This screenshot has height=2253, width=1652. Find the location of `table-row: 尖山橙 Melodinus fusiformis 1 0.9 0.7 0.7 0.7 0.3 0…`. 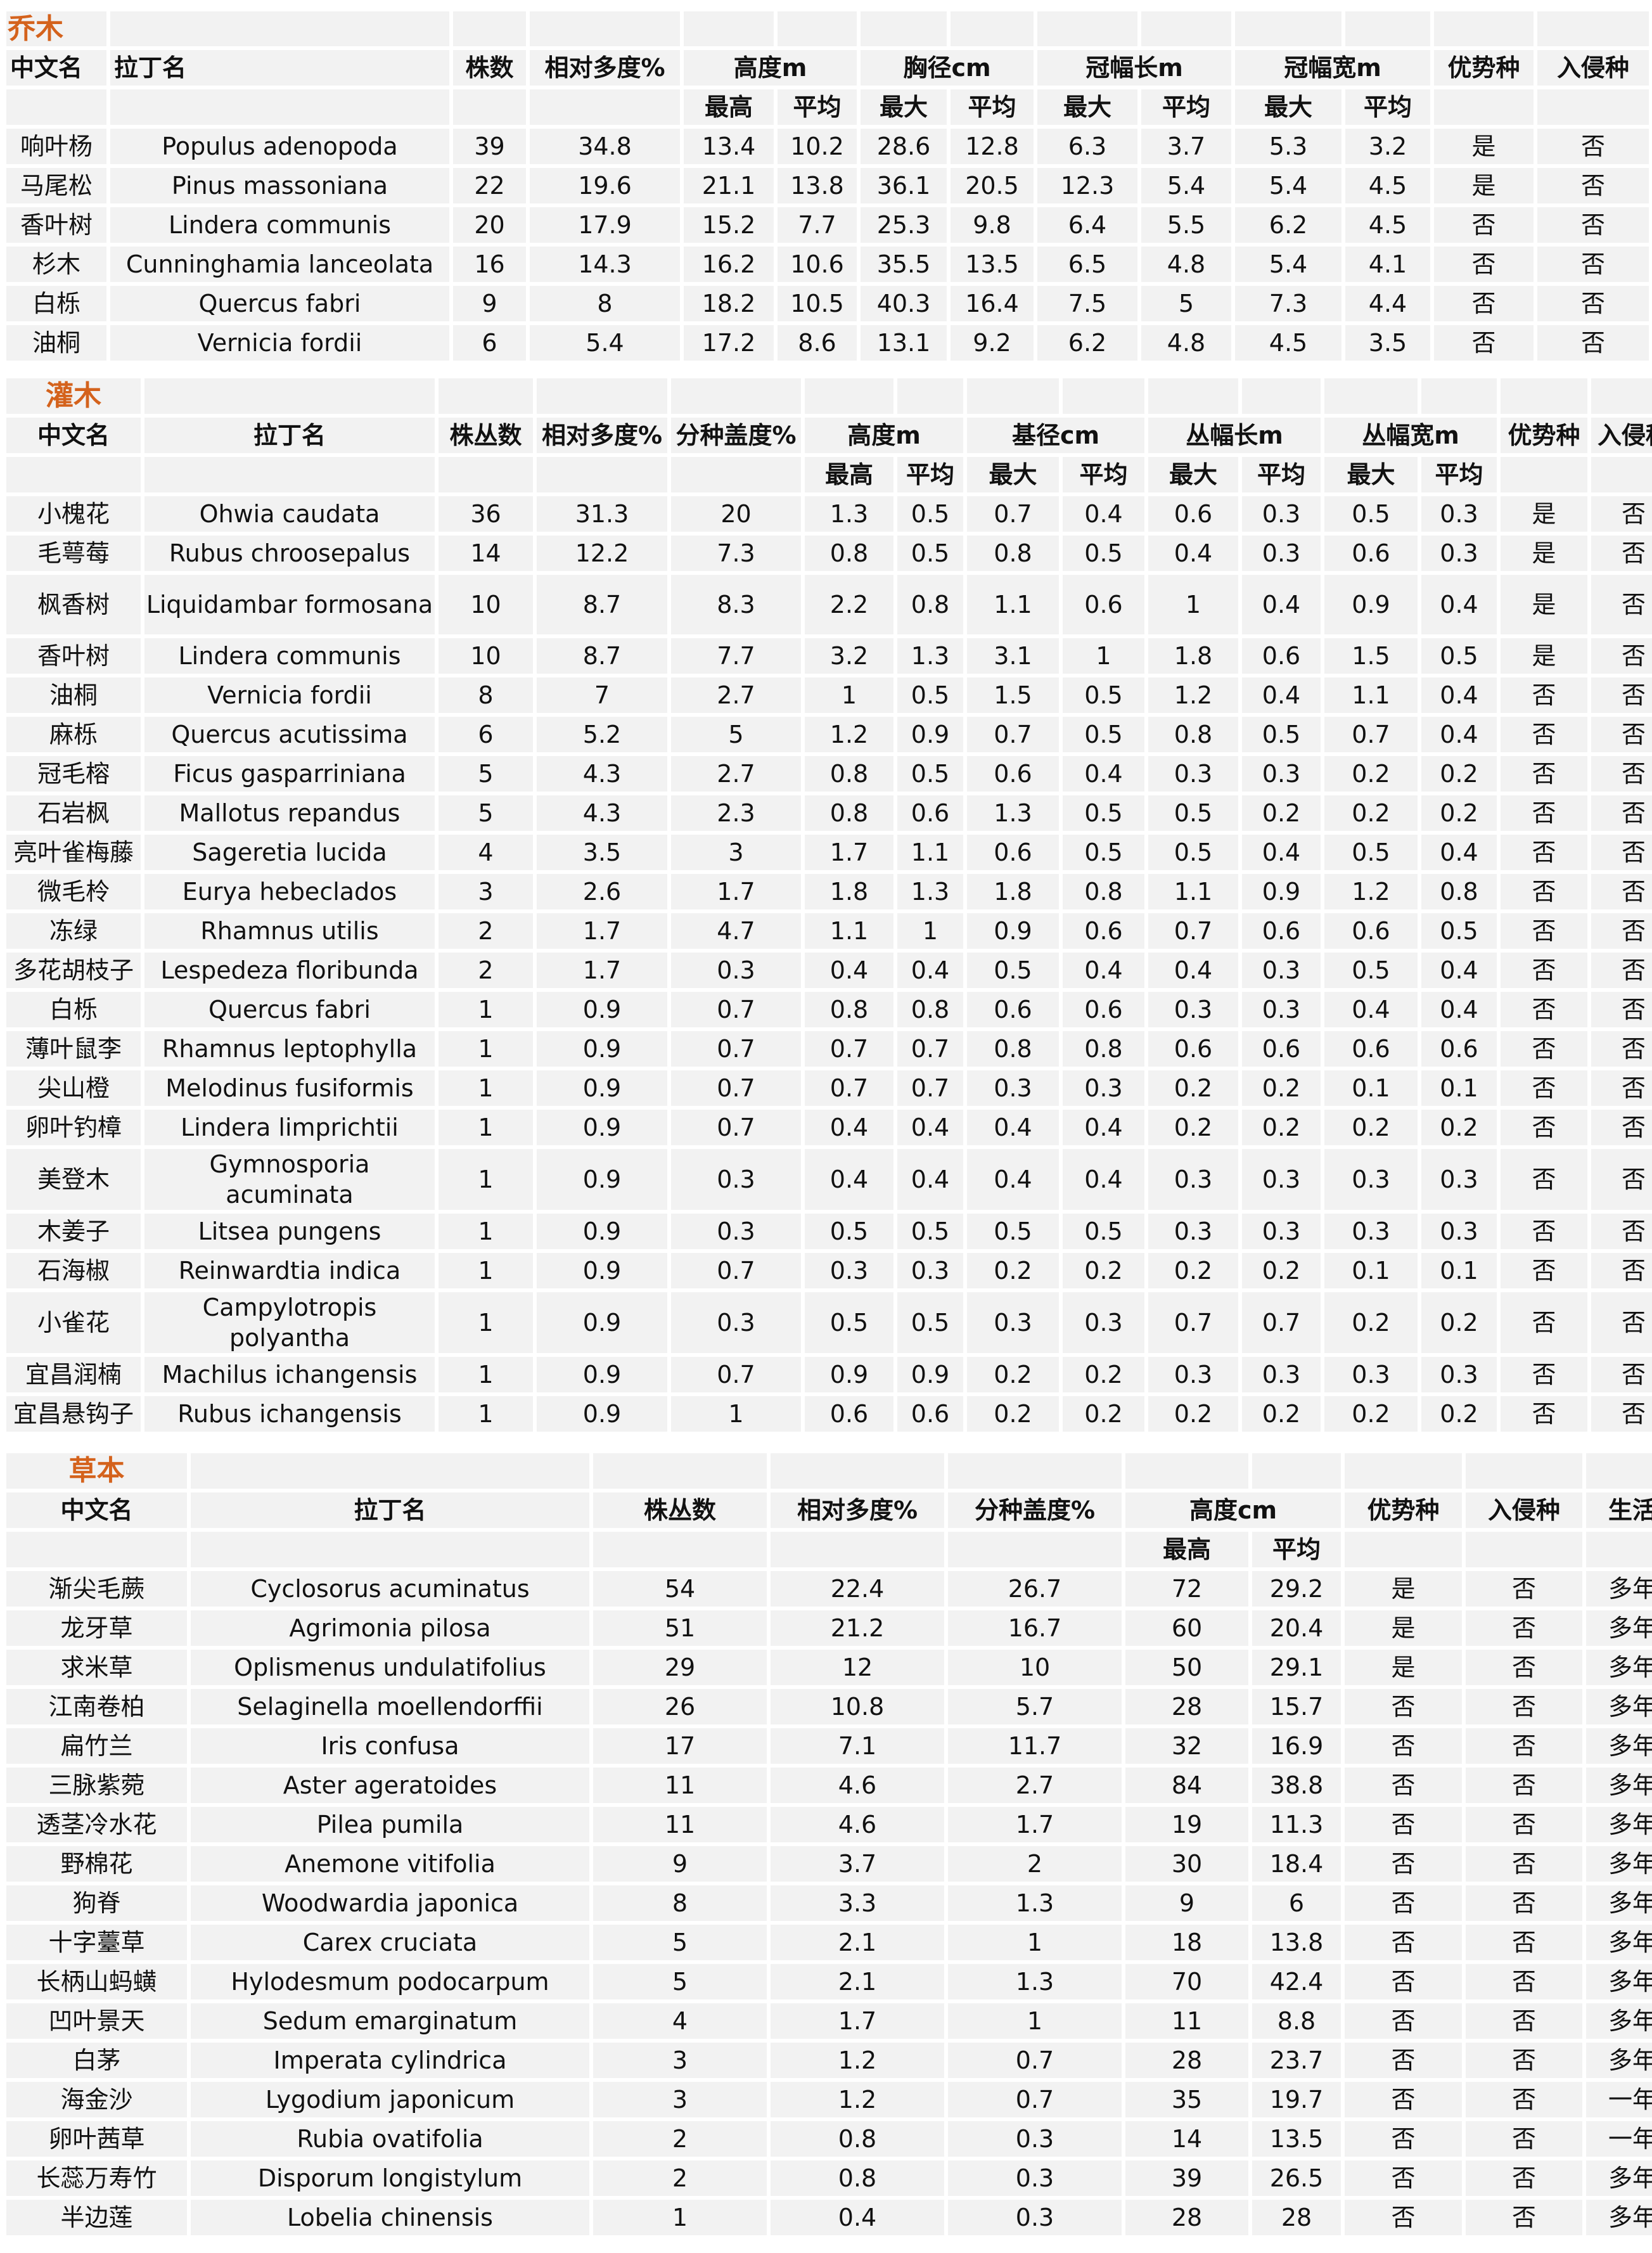

table-row: 尖山橙 Melodinus fusiformis 1 0.9 0.7 0.7 0.7 0.3 0… is located at coordinates (828, 1088).